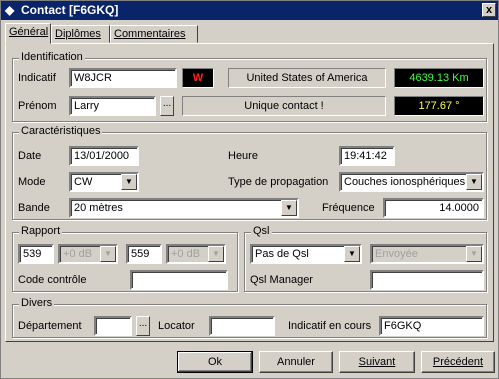 The height and width of the screenshot is (379, 499). I want to click on propagation-label: Type de propagation, so click(278, 182).